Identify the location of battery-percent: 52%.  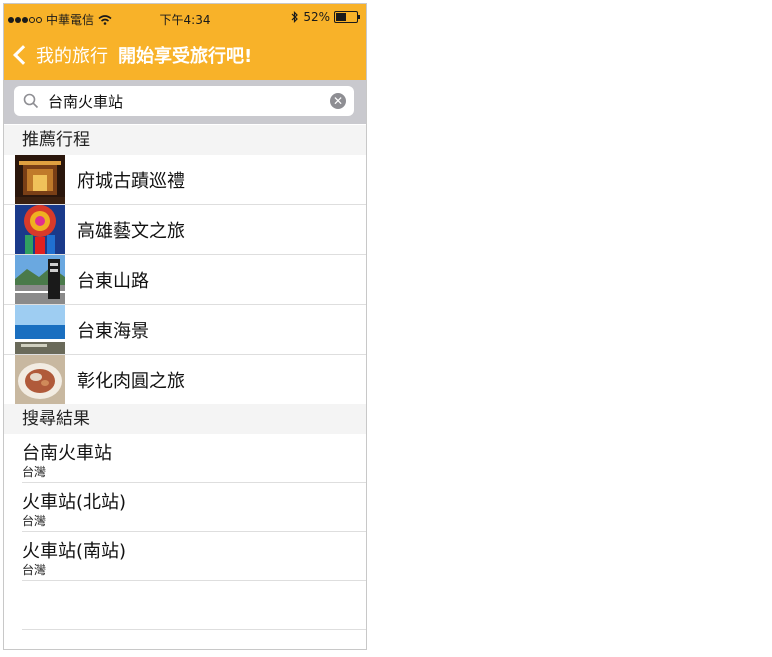
(316, 17).